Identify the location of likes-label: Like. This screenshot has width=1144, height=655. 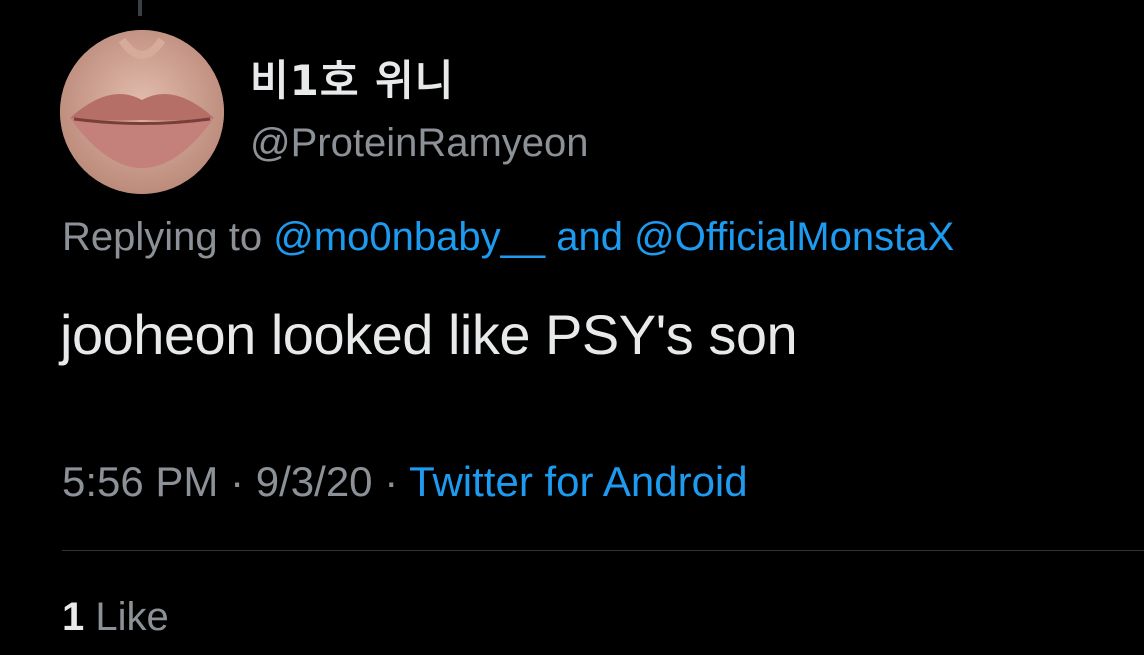
(132, 617).